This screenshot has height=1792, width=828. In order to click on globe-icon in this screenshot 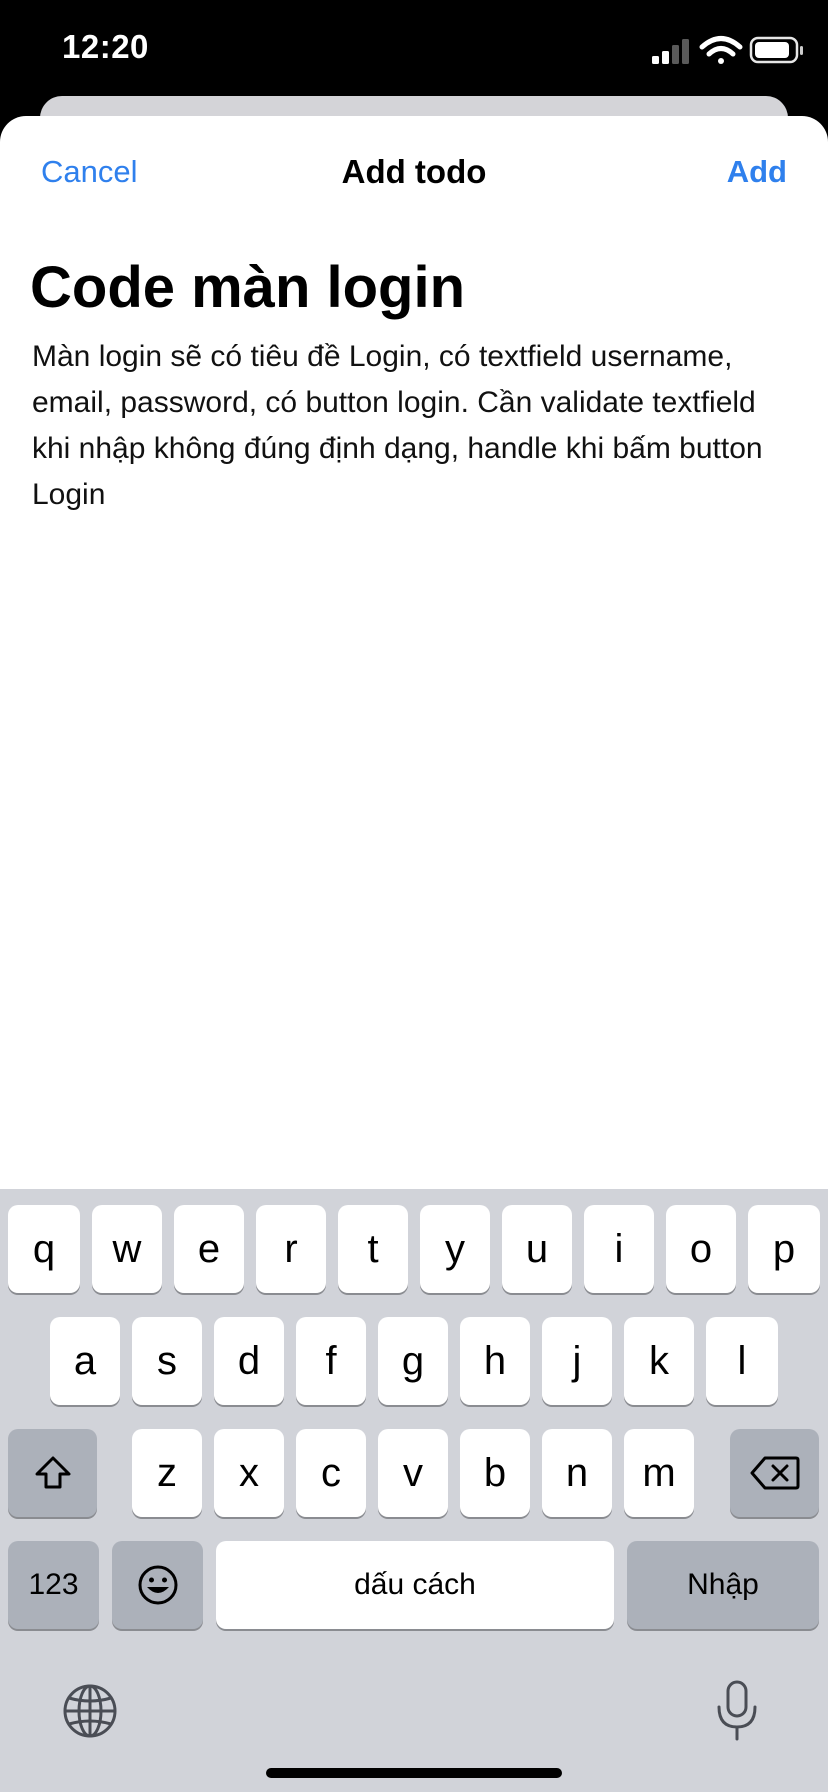, I will do `click(90, 1711)`.